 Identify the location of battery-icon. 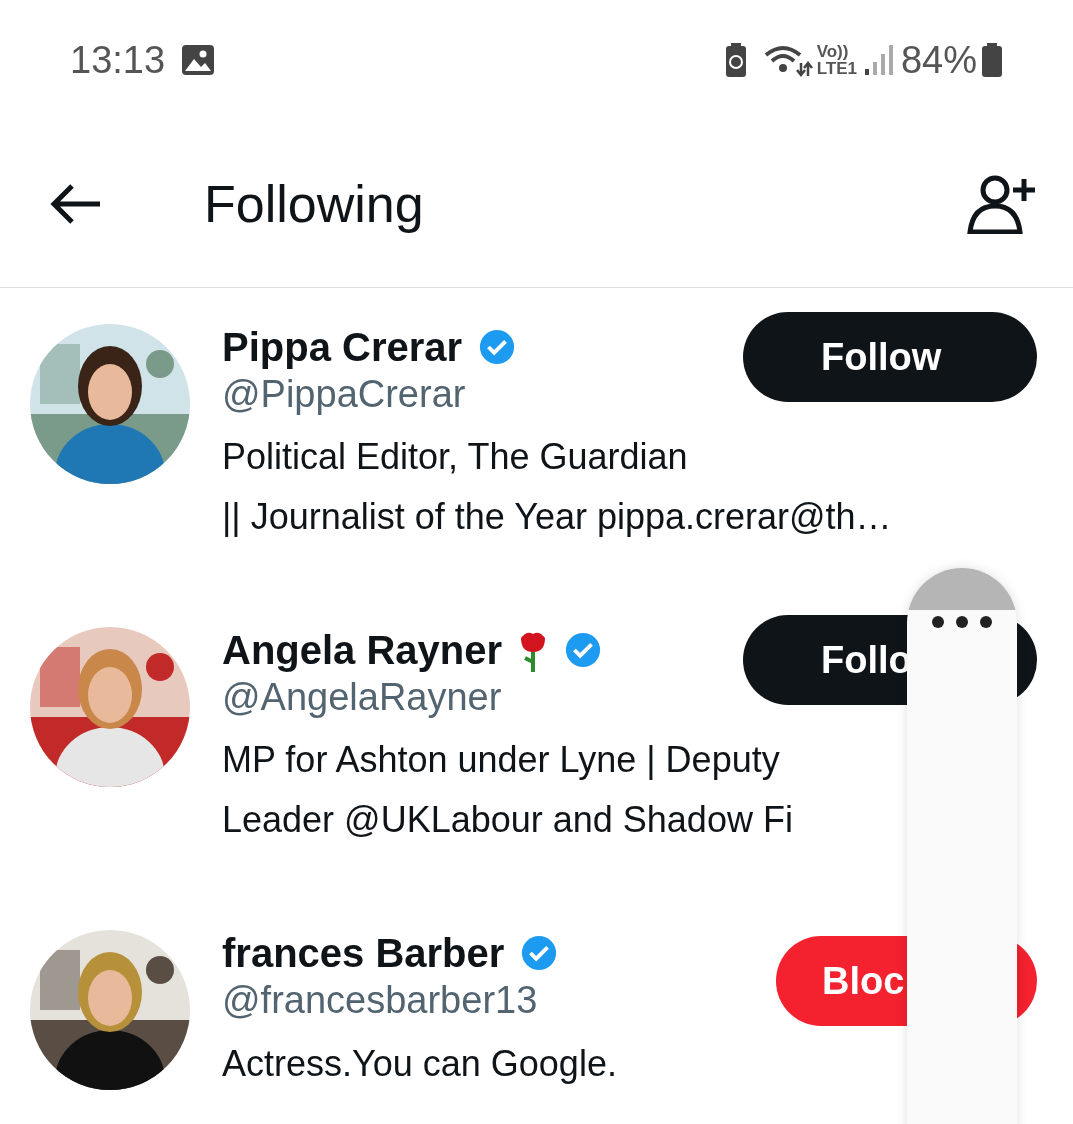
(992, 60).